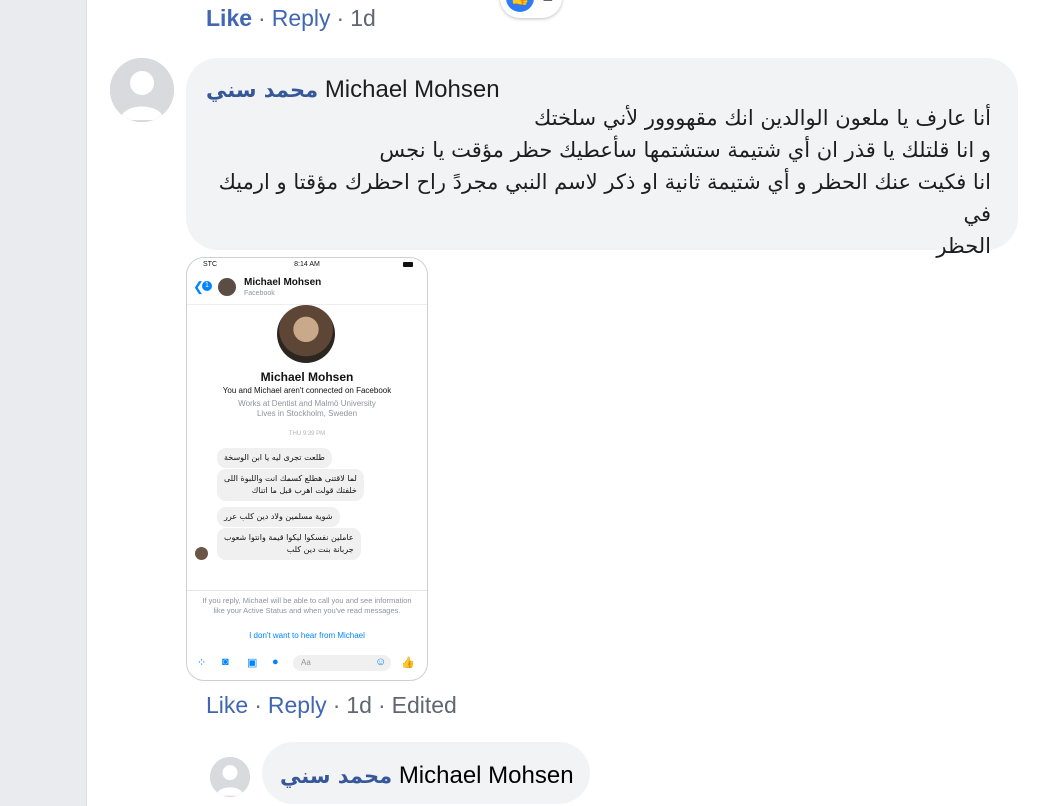 The width and height of the screenshot is (1052, 806). Describe the element at coordinates (275, 662) in the screenshot. I see `mic-icon: ●` at that location.